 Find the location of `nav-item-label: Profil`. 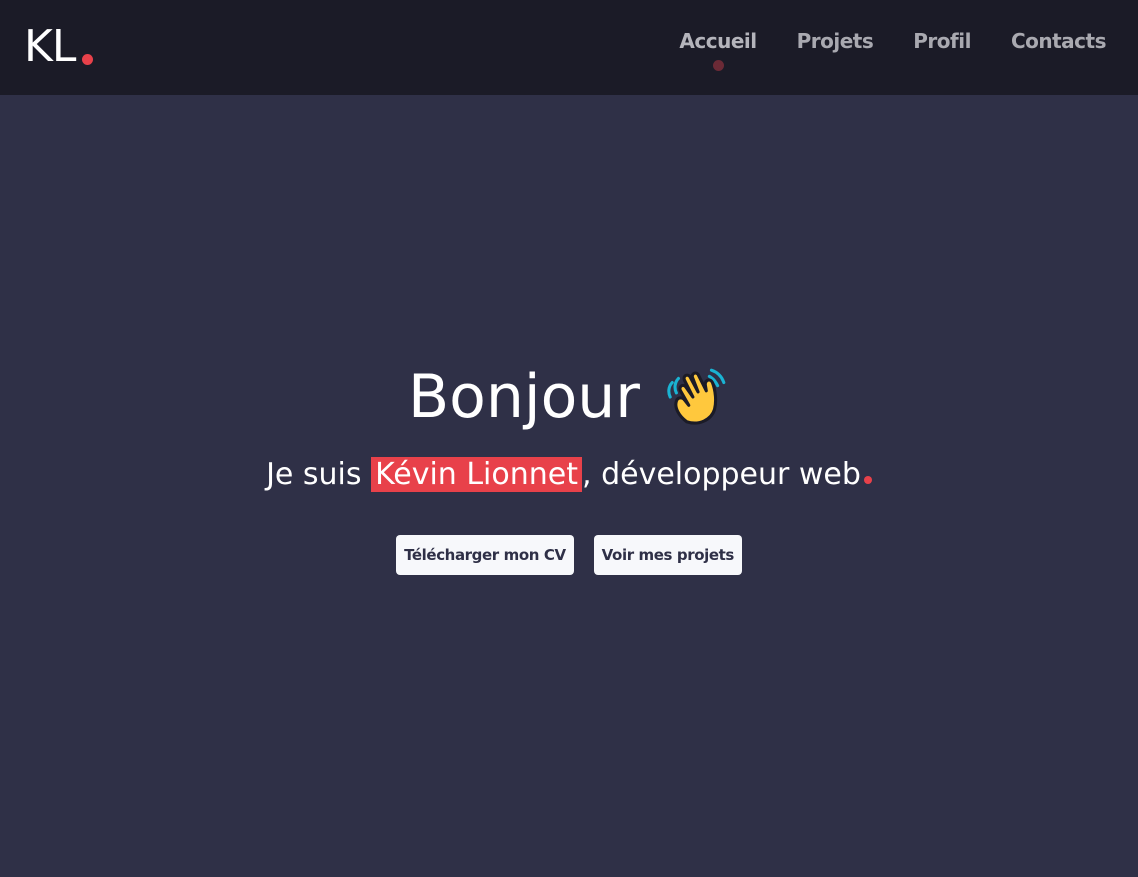

nav-item-label: Profil is located at coordinates (942, 41).